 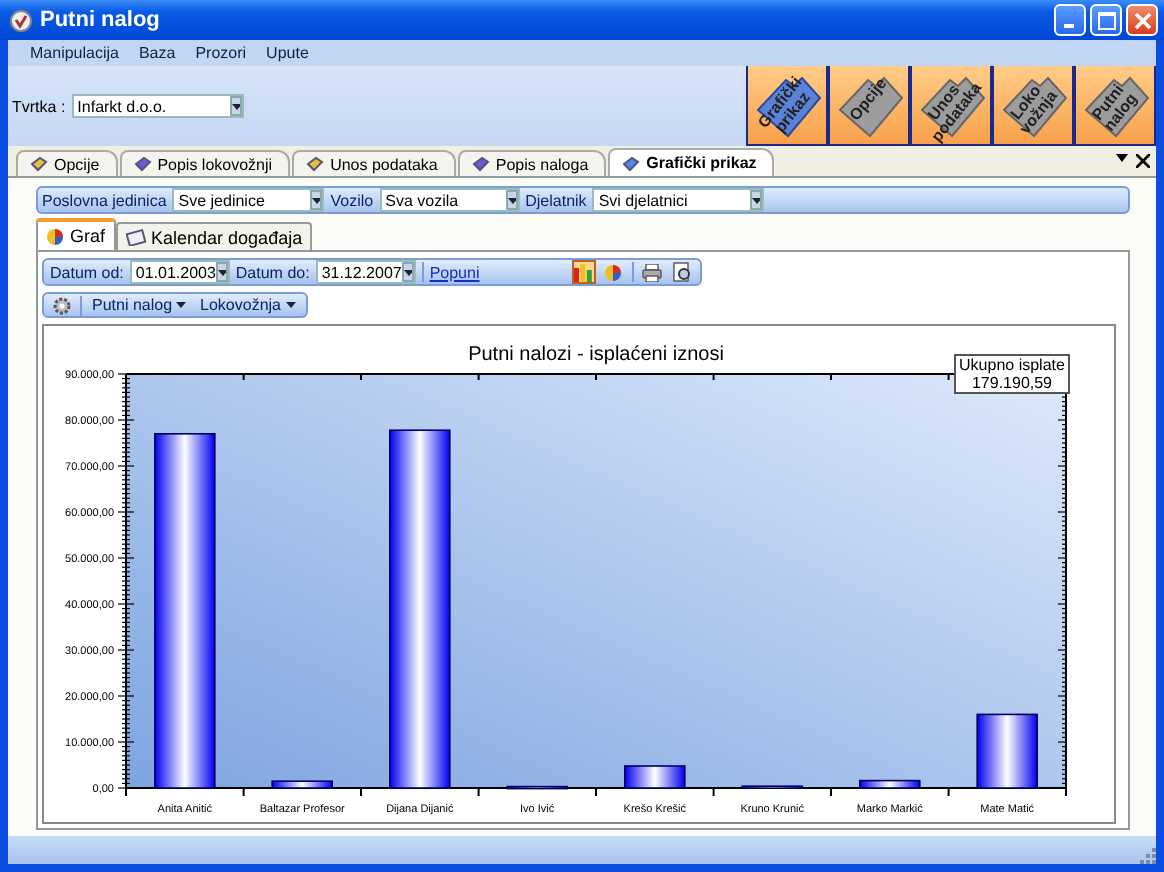 I want to click on fill-link: Popuni, so click(x=454, y=272).